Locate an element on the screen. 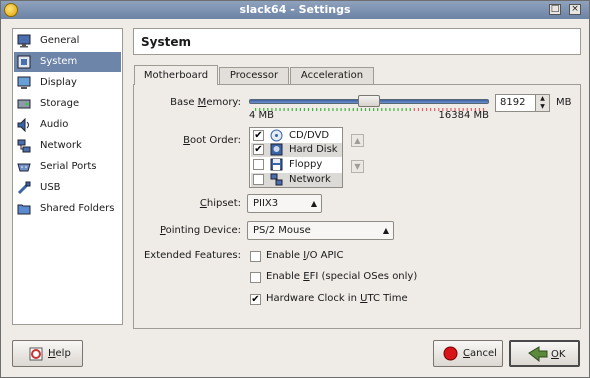 The width and height of the screenshot is (590, 378). tab-label: Processor is located at coordinates (254, 75).